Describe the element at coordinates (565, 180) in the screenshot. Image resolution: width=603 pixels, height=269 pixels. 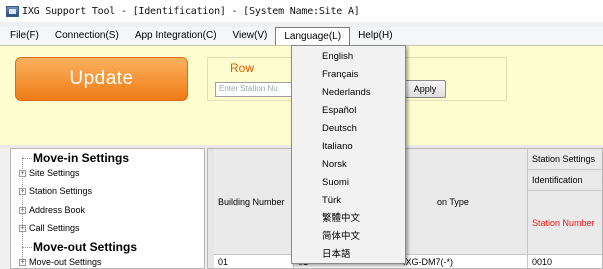
I see `column-header-identification: Identification` at that location.